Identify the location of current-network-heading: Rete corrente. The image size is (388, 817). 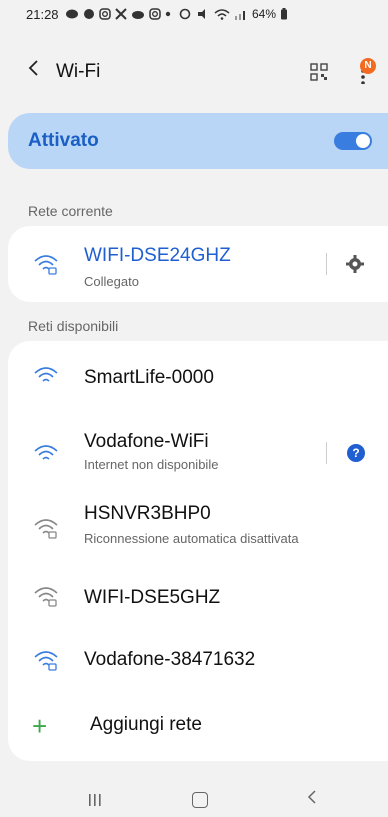
(70, 211).